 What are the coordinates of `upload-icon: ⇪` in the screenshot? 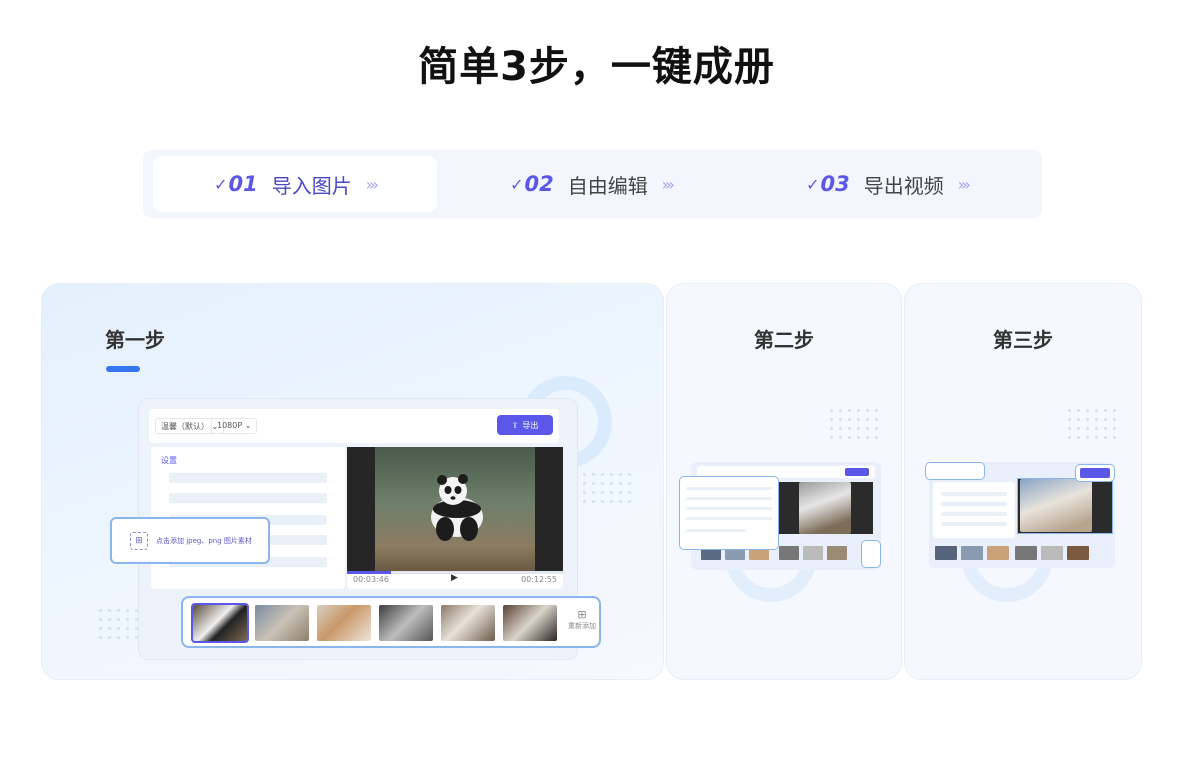 It's located at (515, 425).